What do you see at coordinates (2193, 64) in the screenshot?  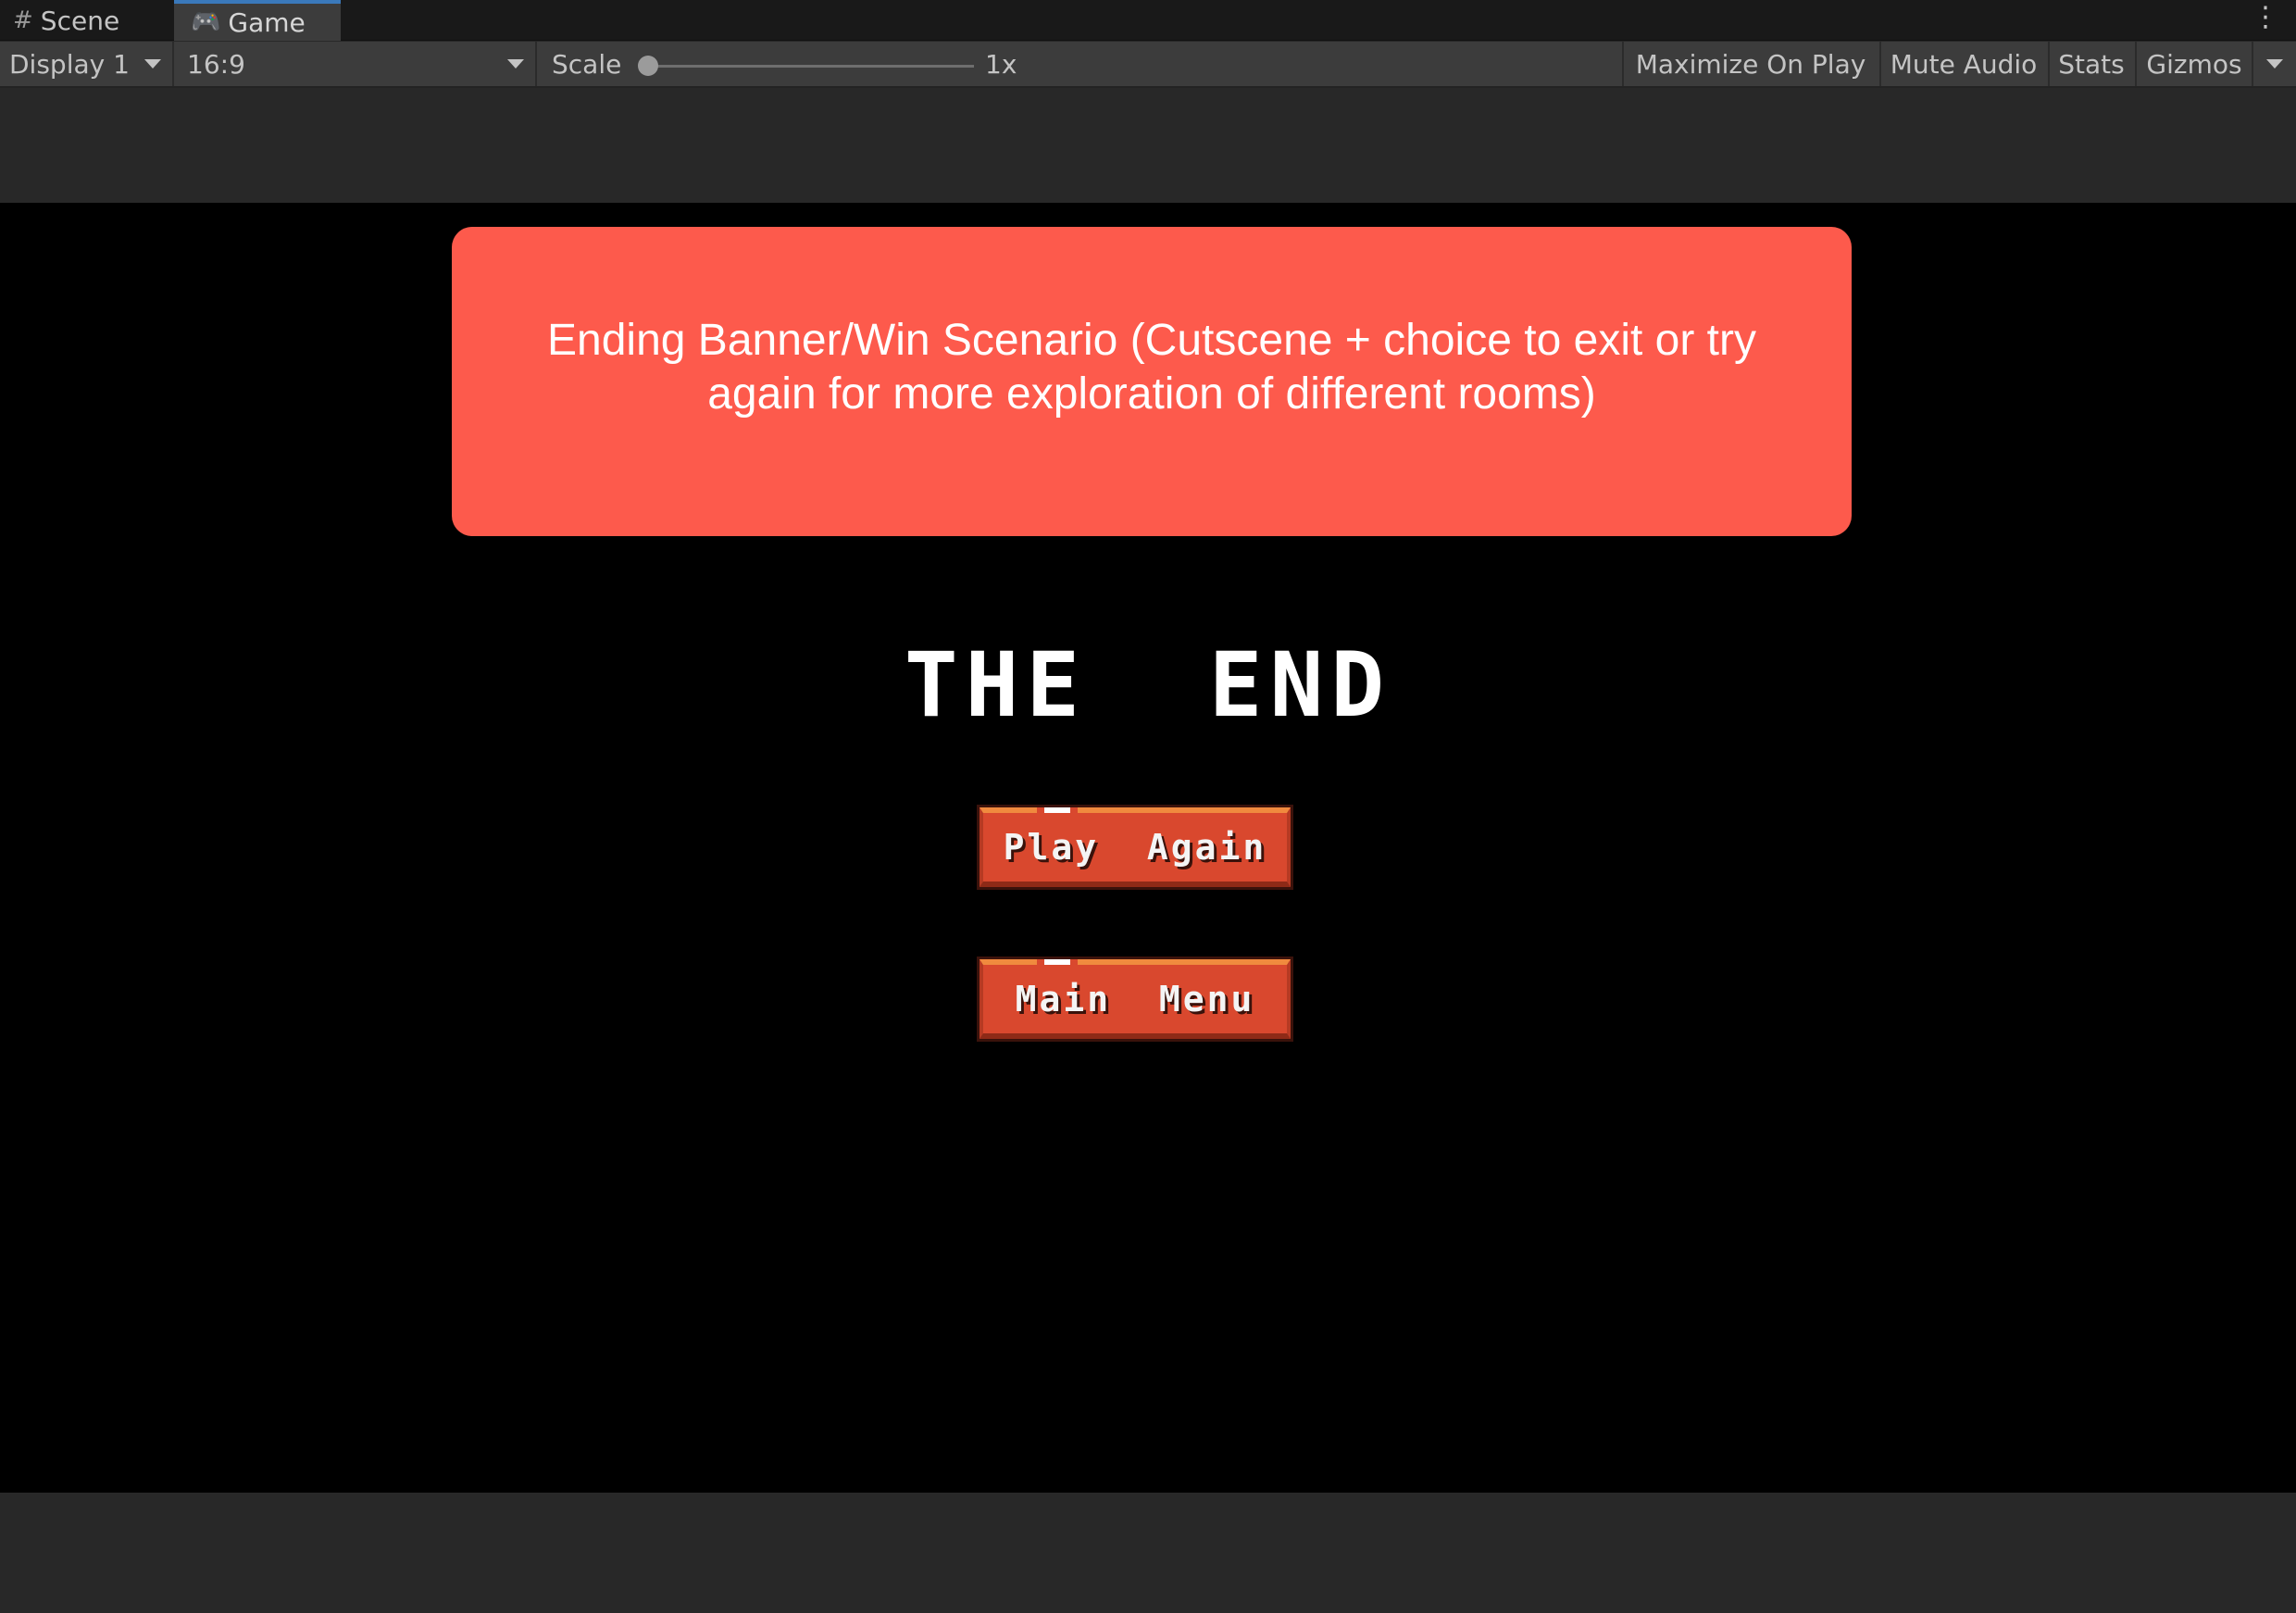 I see `gizmos-toggle: Gizmos` at bounding box center [2193, 64].